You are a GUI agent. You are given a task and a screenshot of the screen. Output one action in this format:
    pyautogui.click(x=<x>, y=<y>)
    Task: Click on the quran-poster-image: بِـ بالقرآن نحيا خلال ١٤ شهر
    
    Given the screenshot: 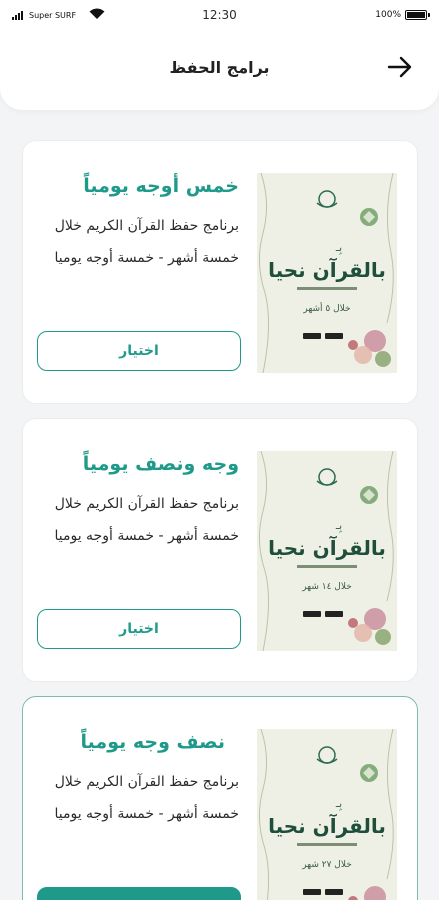 What is the action you would take?
    pyautogui.click(x=327, y=551)
    